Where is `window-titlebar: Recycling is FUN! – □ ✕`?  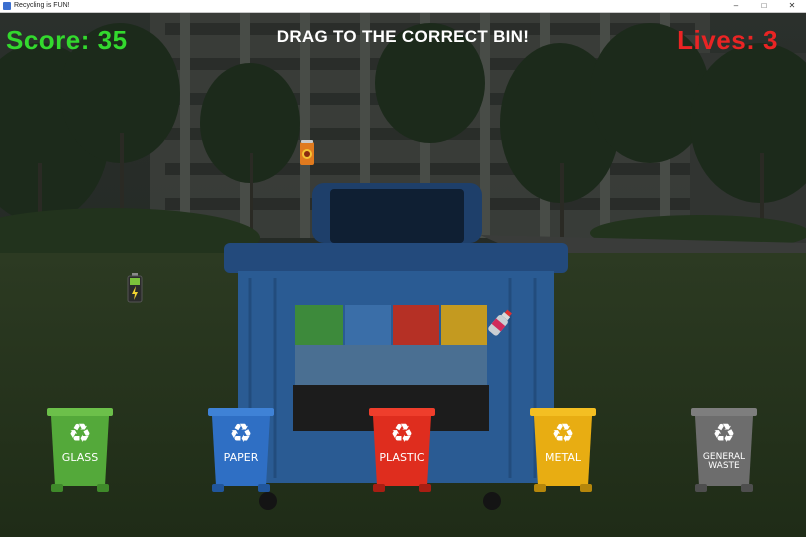 window-titlebar: Recycling is FUN! – □ ✕ is located at coordinates (403, 6).